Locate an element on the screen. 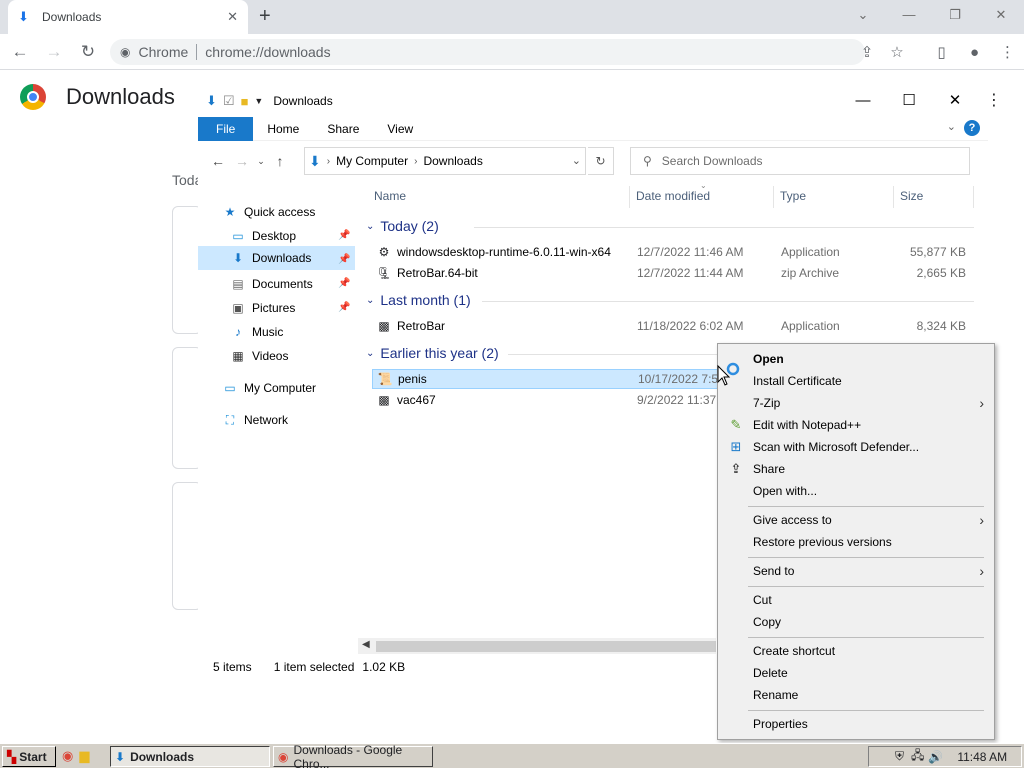 The width and height of the screenshot is (1024, 768). security-shield-icon: ⛨ is located at coordinates (899, 756).